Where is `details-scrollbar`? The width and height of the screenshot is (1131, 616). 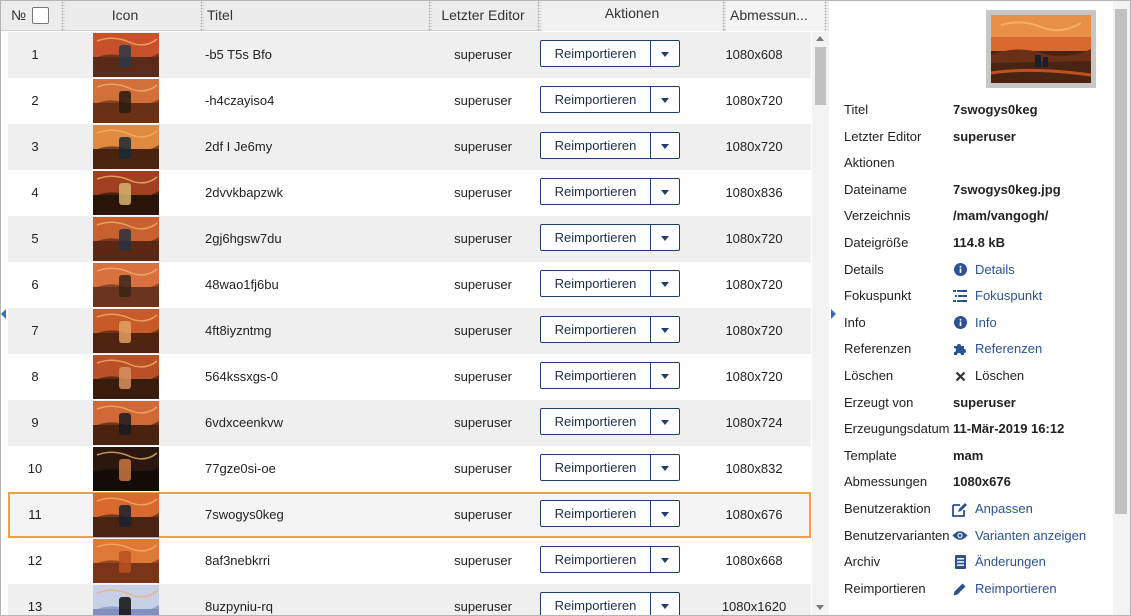 details-scrollbar is located at coordinates (1121, 308).